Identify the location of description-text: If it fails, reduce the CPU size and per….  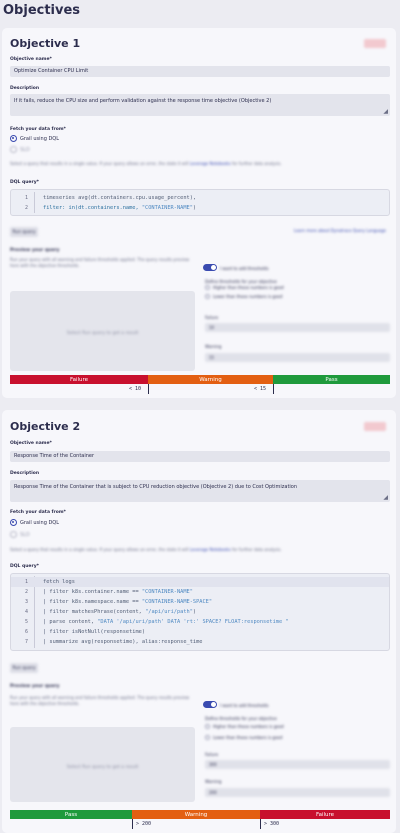
(143, 101).